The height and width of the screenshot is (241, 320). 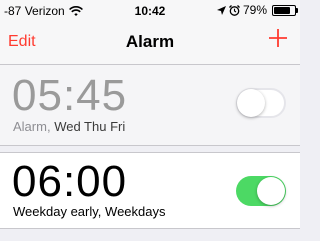 What do you see at coordinates (221, 10) in the screenshot?
I see `location-arrow-icon` at bounding box center [221, 10].